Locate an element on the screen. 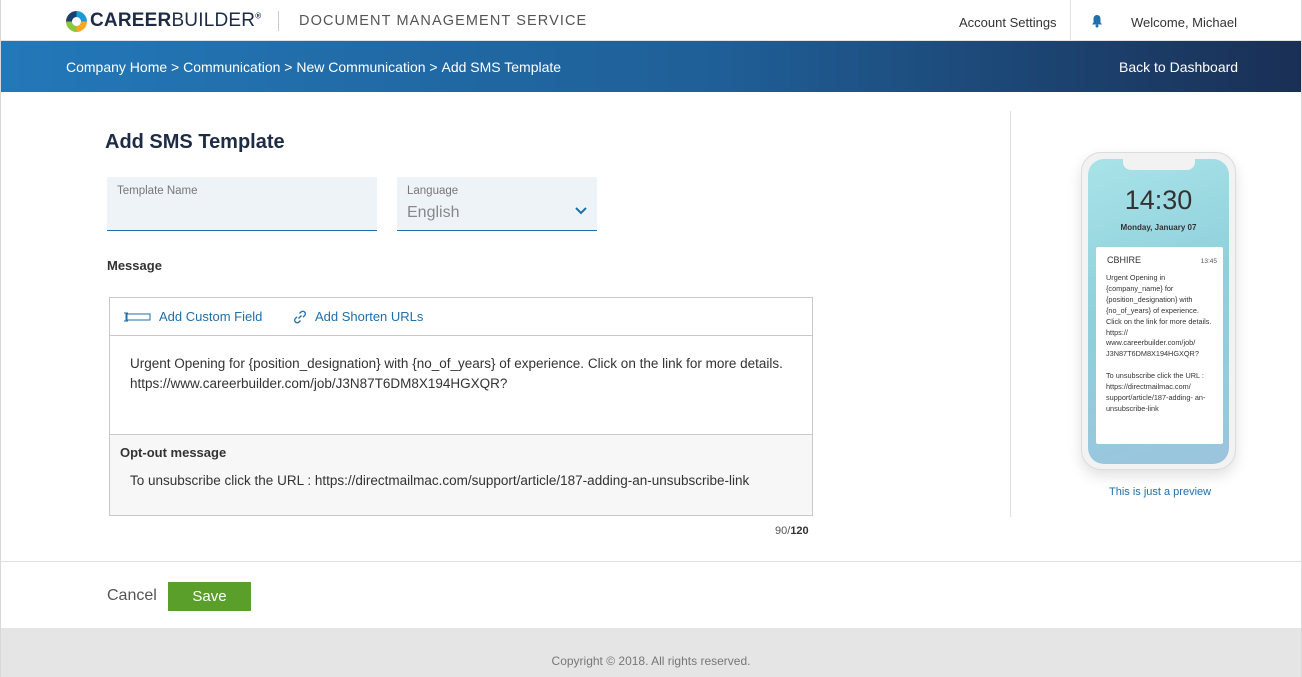 This screenshot has height=677, width=1302. notification-time: 13:45 is located at coordinates (1208, 261).